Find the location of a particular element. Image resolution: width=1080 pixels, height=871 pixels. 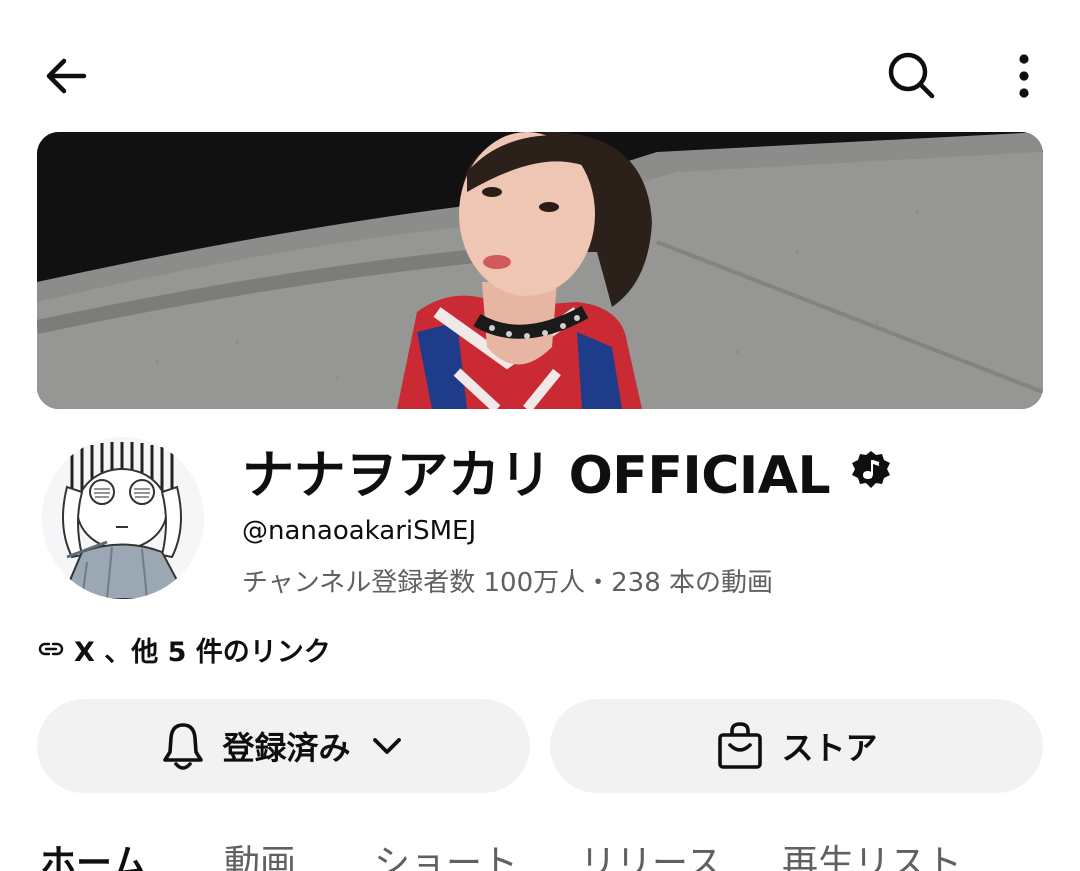

channel-handle: @nanaoakariSMEJ is located at coordinates (359, 531).